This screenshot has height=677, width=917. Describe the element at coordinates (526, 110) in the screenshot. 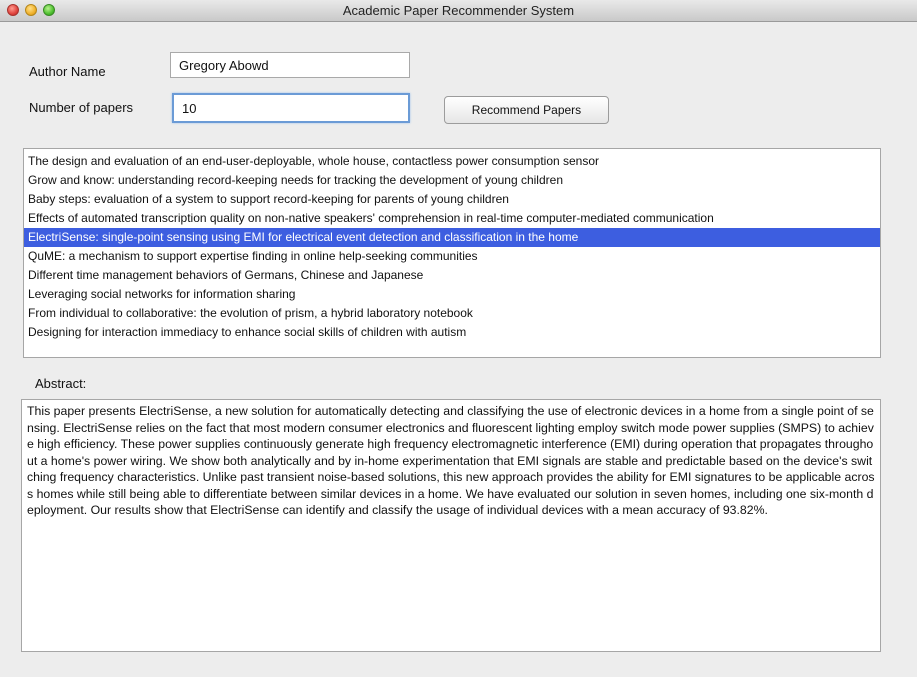

I see `recommend-papers-button: Recommend Papers` at that location.